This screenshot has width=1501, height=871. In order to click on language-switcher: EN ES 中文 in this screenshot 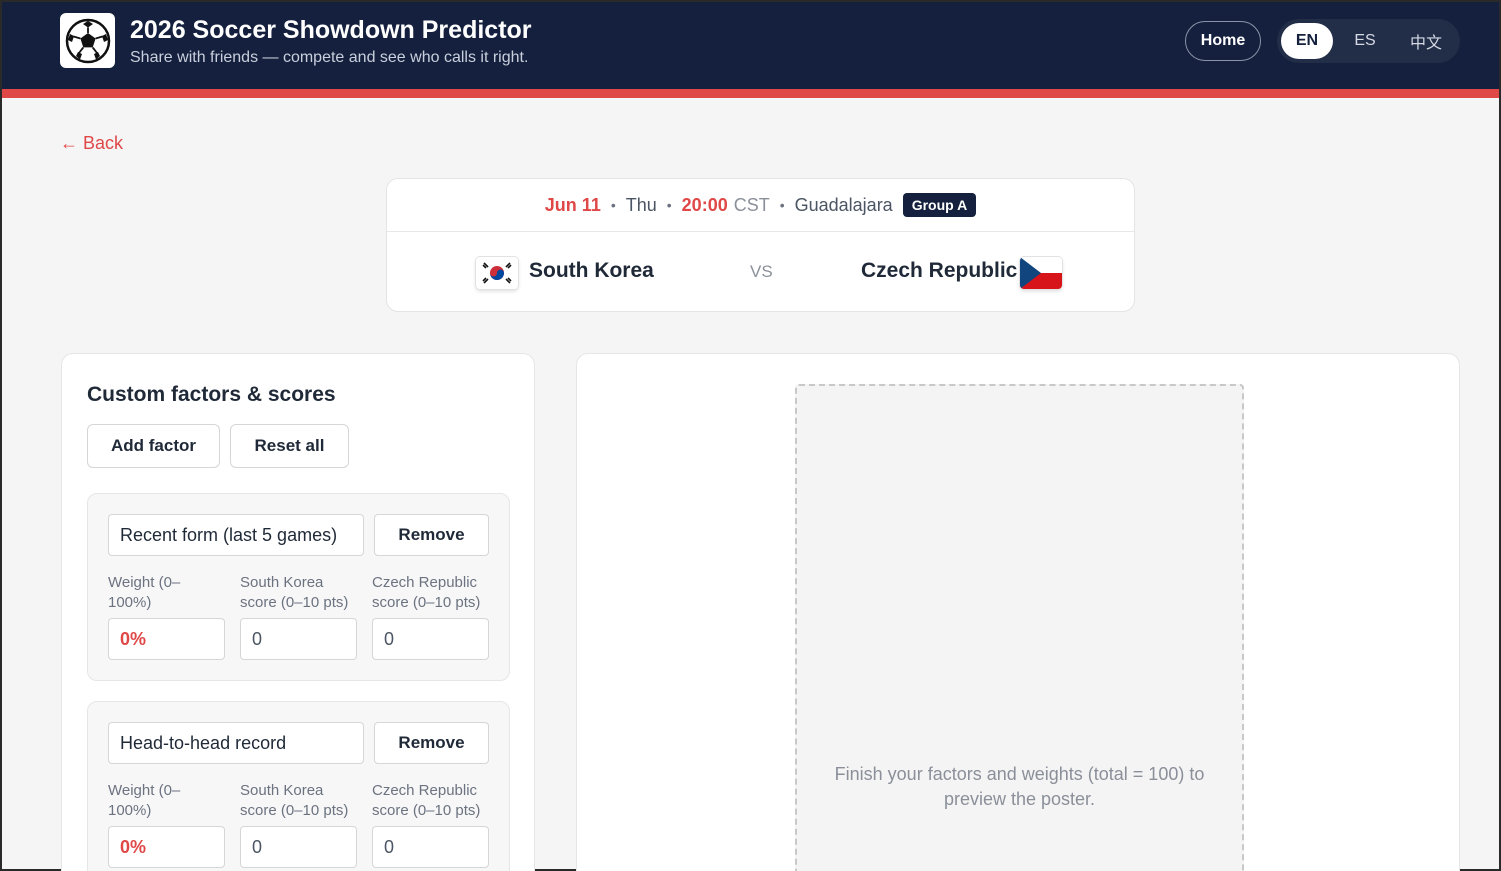, I will do `click(1368, 41)`.